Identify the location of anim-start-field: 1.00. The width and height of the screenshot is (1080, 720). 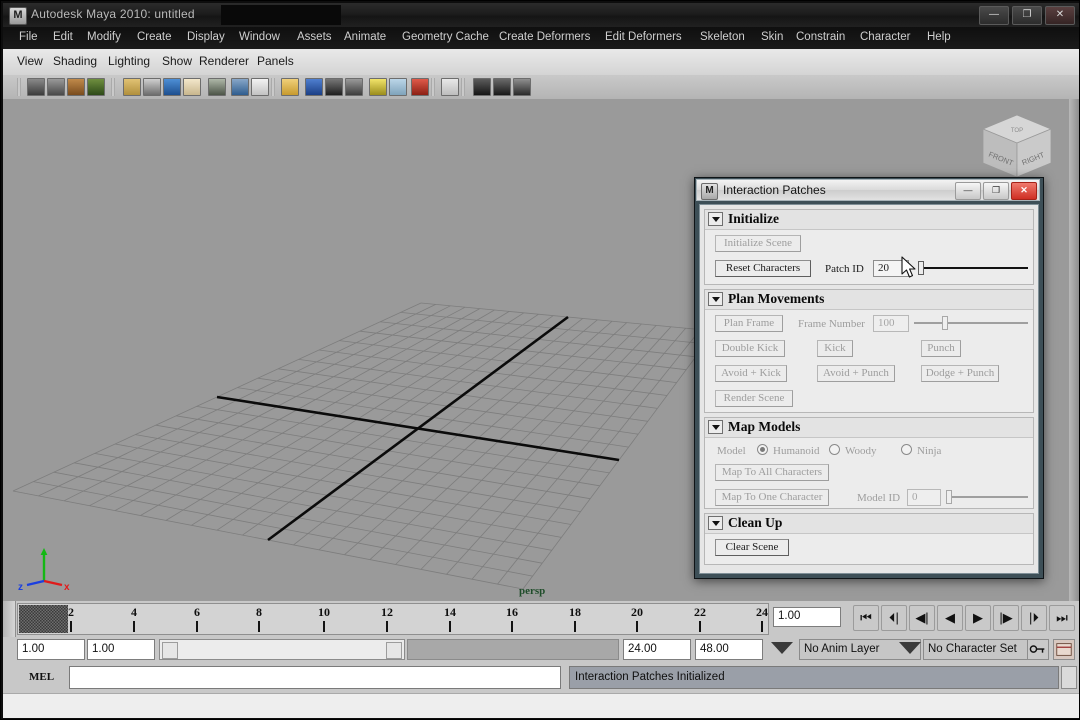
(121, 649).